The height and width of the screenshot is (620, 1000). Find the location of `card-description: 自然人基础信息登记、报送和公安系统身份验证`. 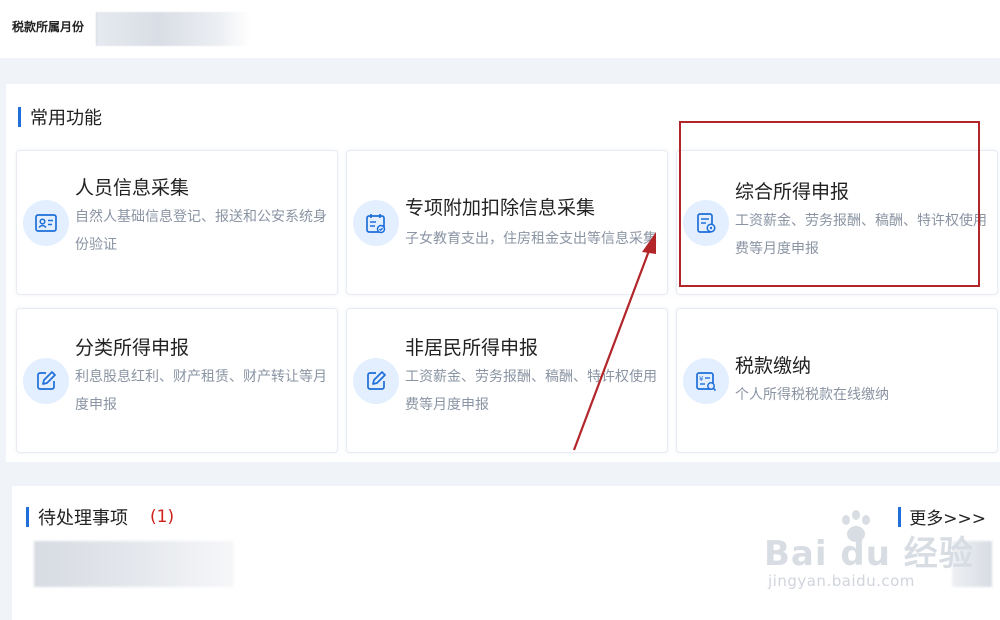

card-description: 自然人基础信息登记、报送和公安系统身份验证 is located at coordinates (201, 231).